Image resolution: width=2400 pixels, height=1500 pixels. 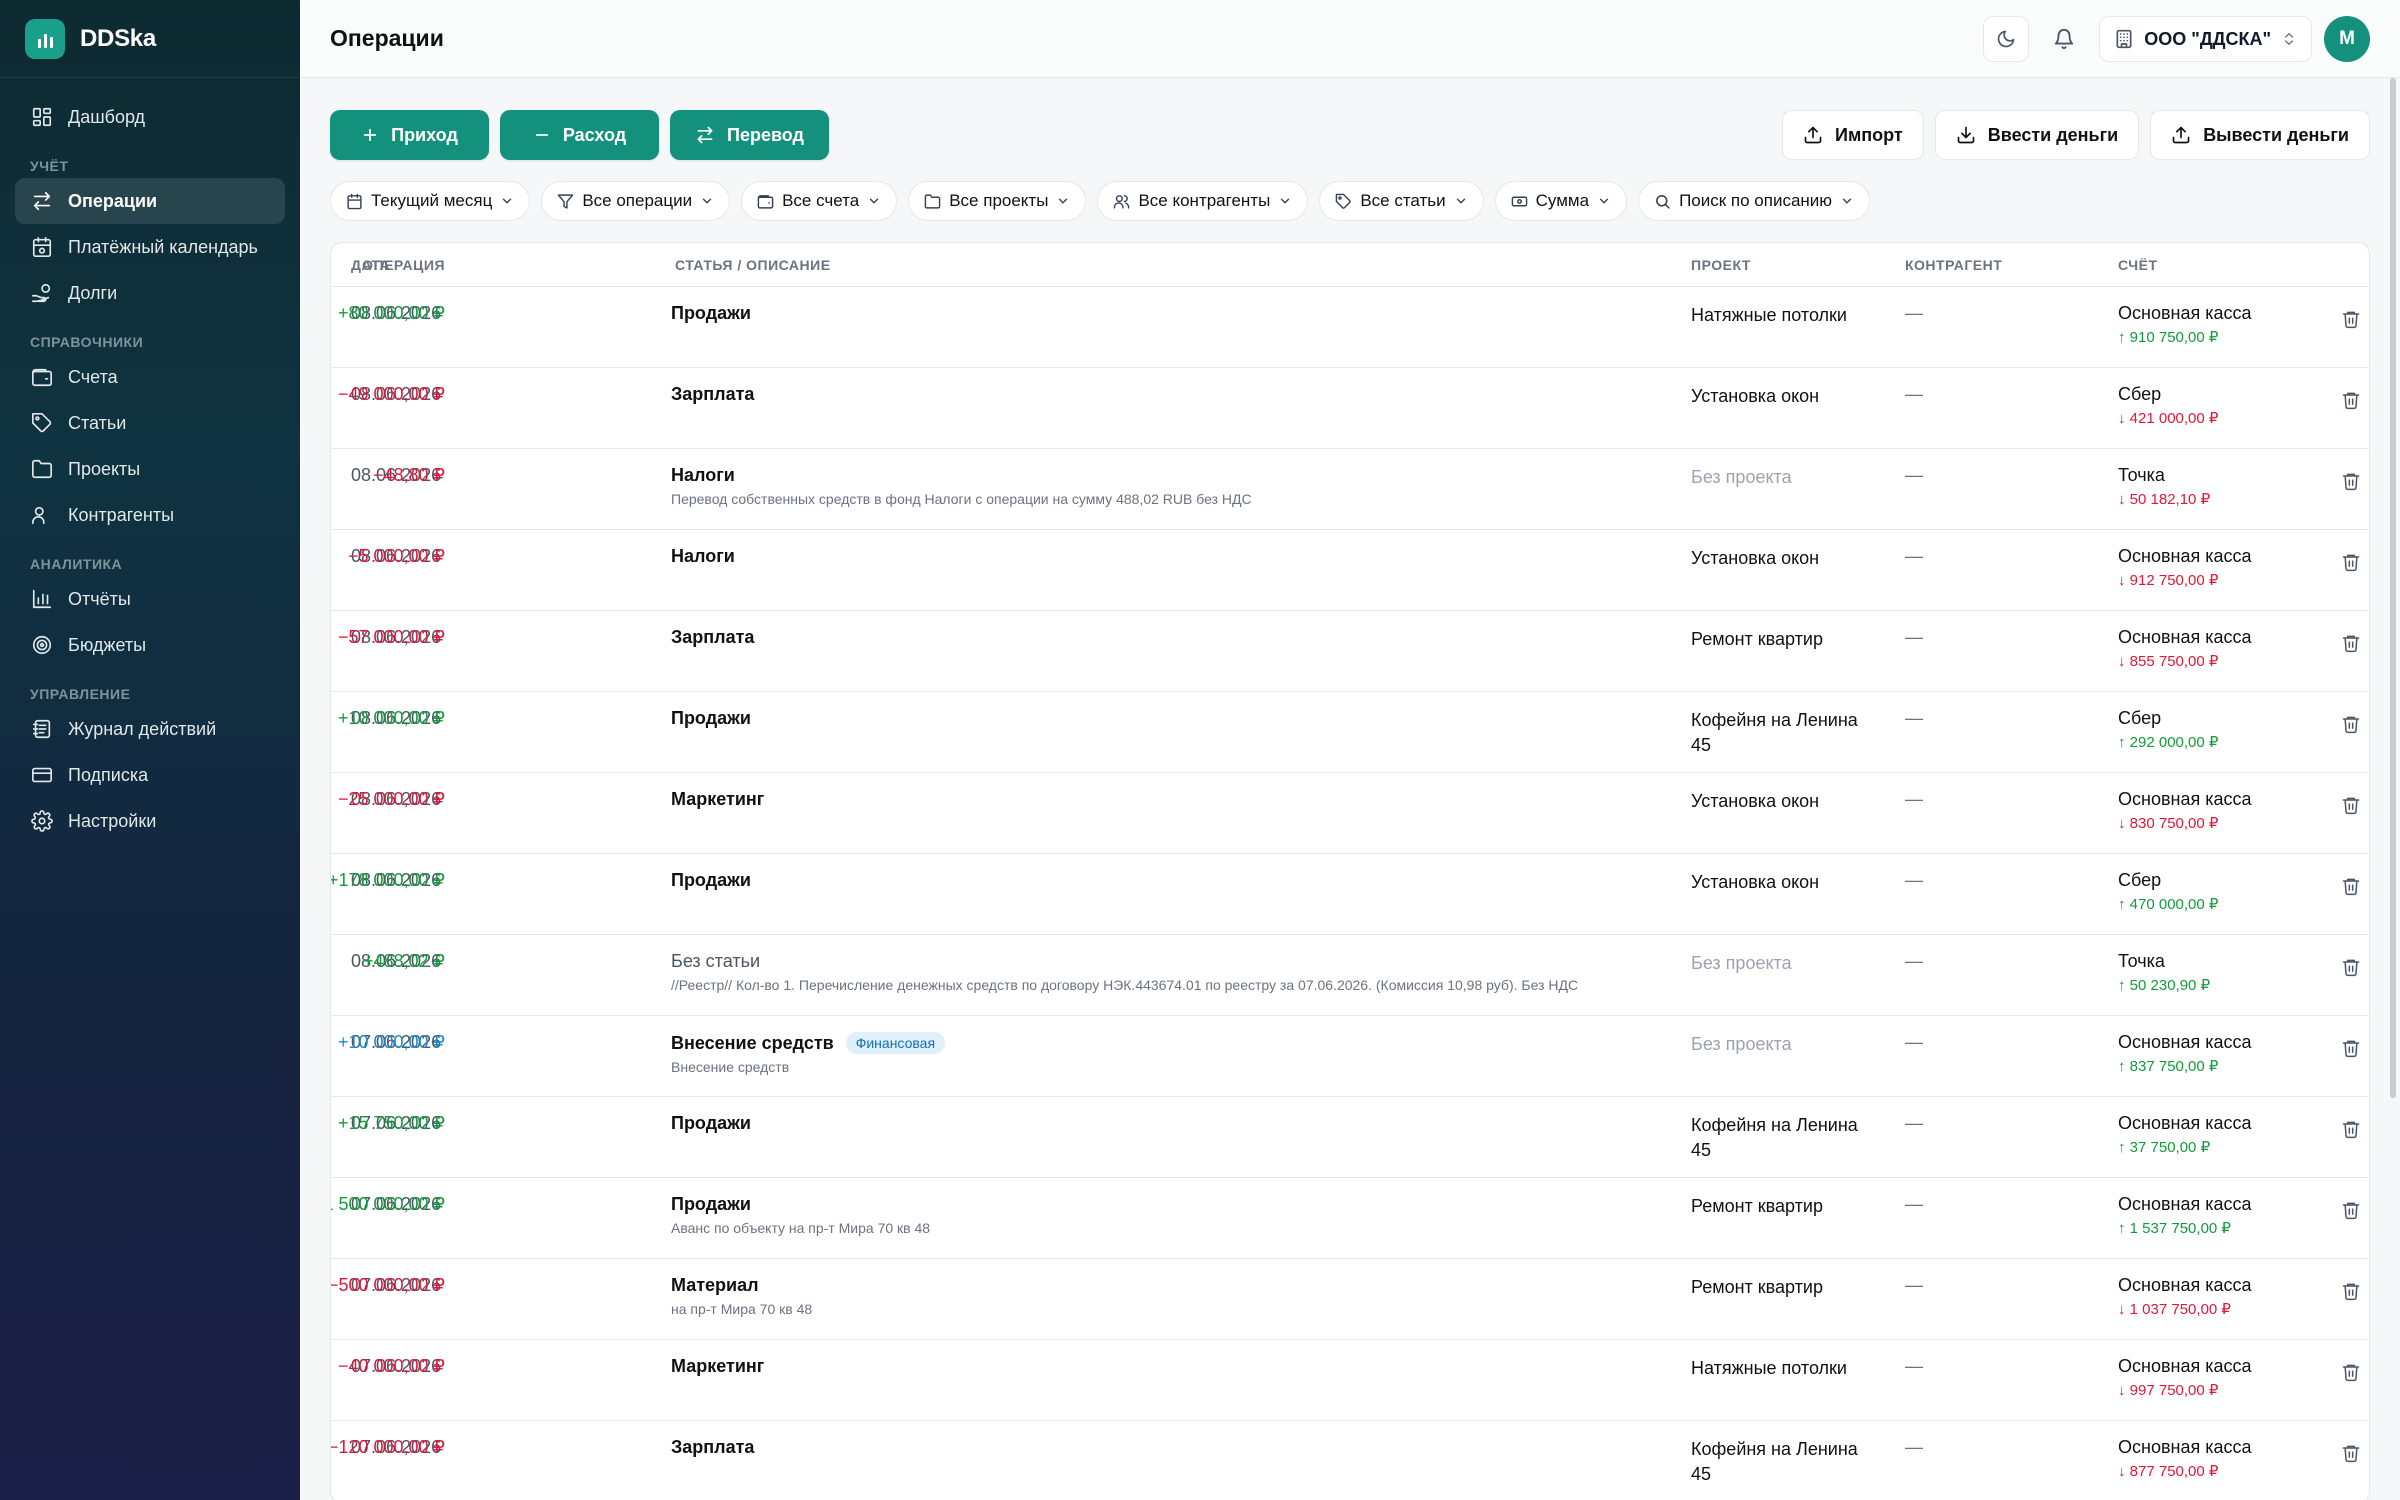 What do you see at coordinates (1161, 394) in the screenshot?
I see `row-description: Зарплата` at bounding box center [1161, 394].